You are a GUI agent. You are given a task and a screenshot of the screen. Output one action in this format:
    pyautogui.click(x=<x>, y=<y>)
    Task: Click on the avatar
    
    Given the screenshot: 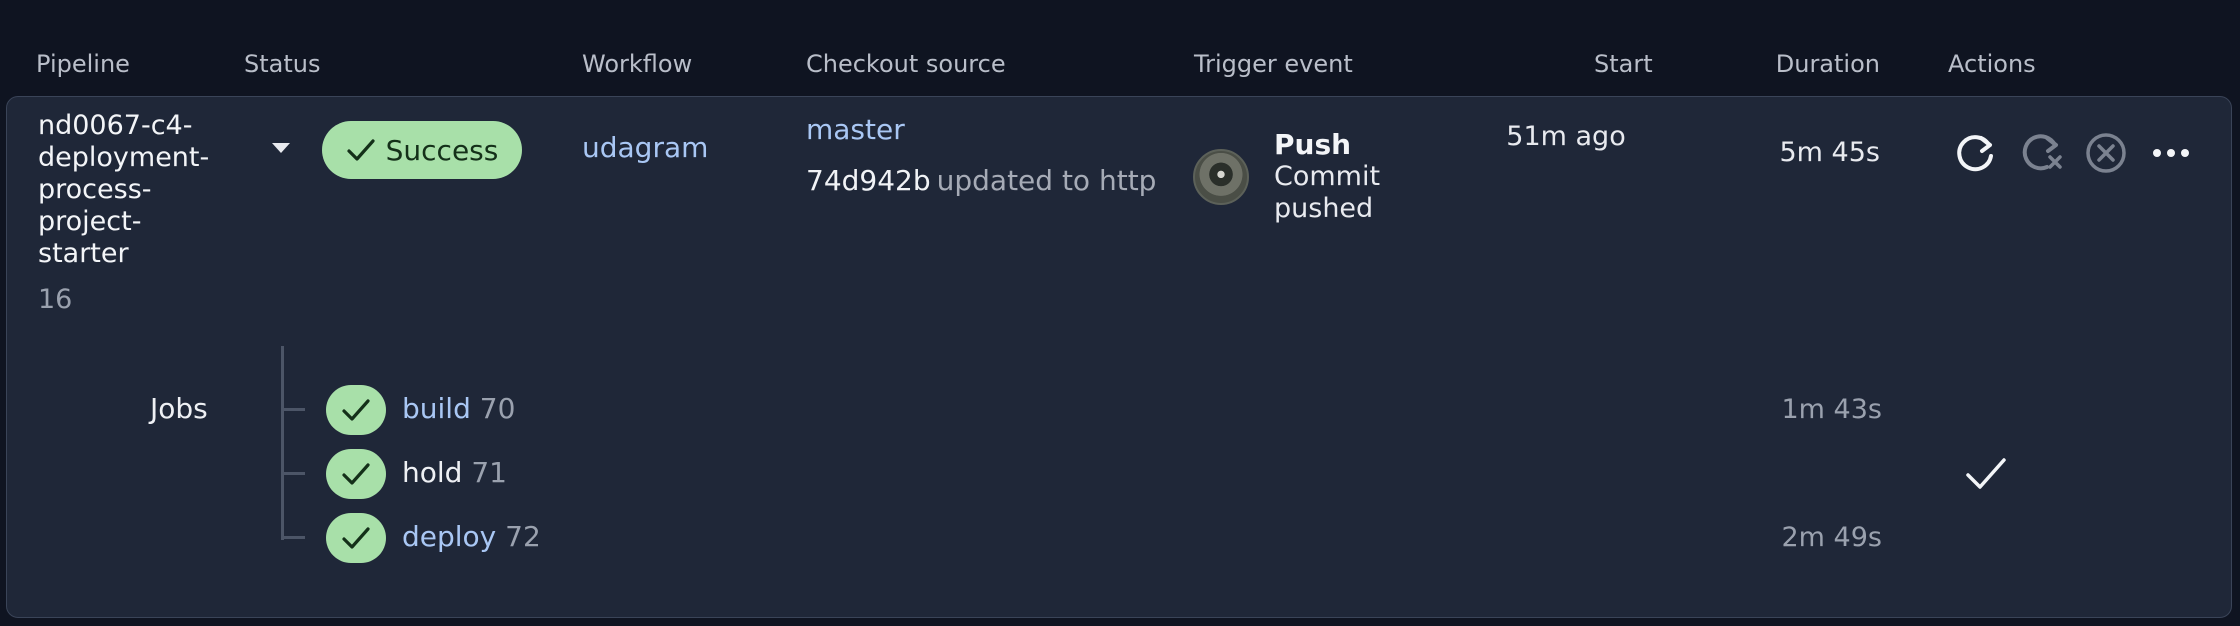 What is the action you would take?
    pyautogui.click(x=1221, y=177)
    